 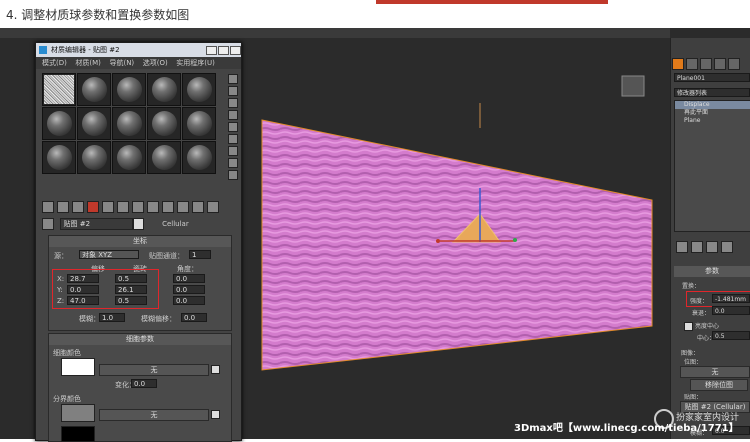 What do you see at coordinates (175, 224) in the screenshot?
I see `map-type-button: Cellular` at bounding box center [175, 224].